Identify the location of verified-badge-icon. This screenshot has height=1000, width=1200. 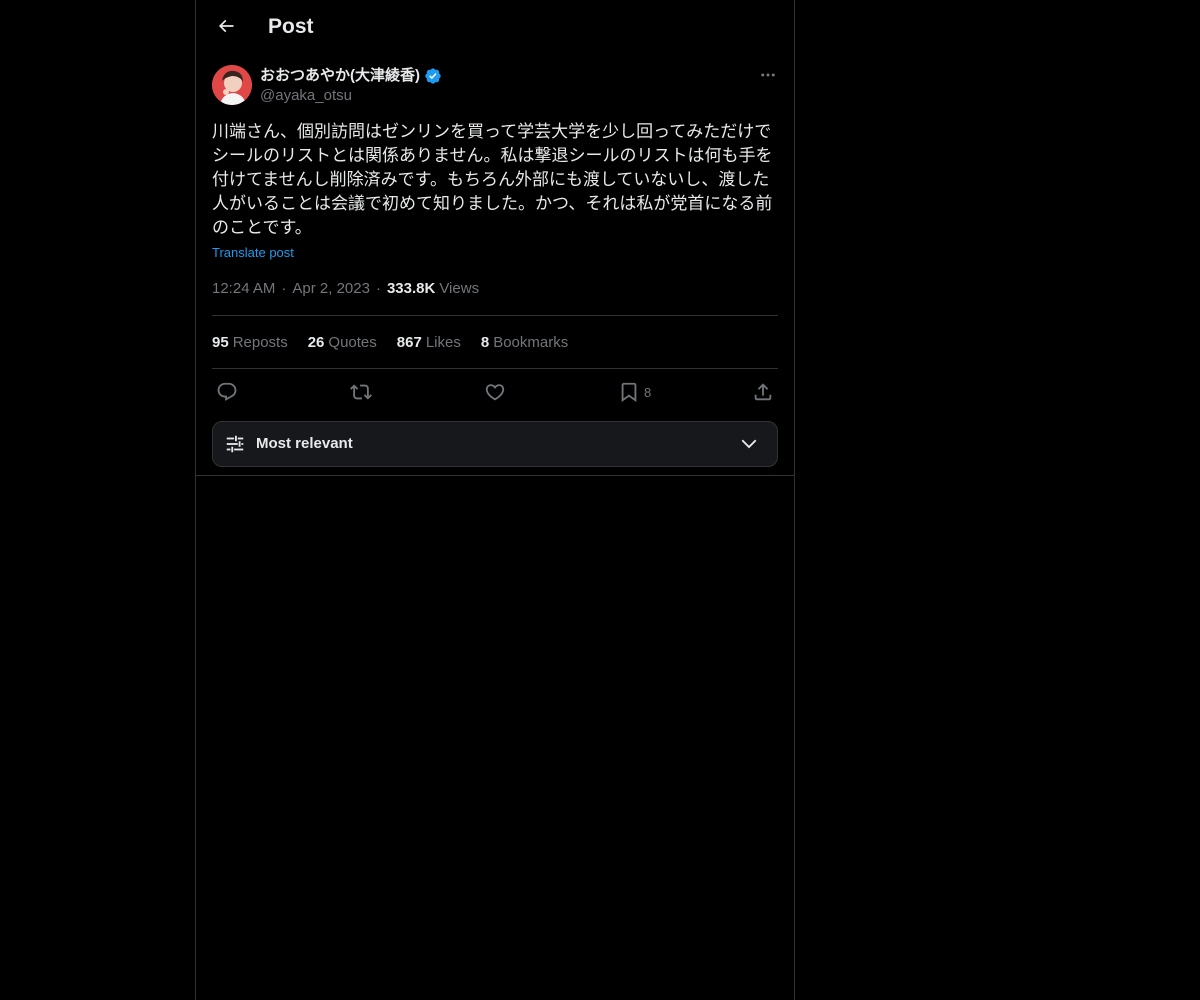
(433, 76).